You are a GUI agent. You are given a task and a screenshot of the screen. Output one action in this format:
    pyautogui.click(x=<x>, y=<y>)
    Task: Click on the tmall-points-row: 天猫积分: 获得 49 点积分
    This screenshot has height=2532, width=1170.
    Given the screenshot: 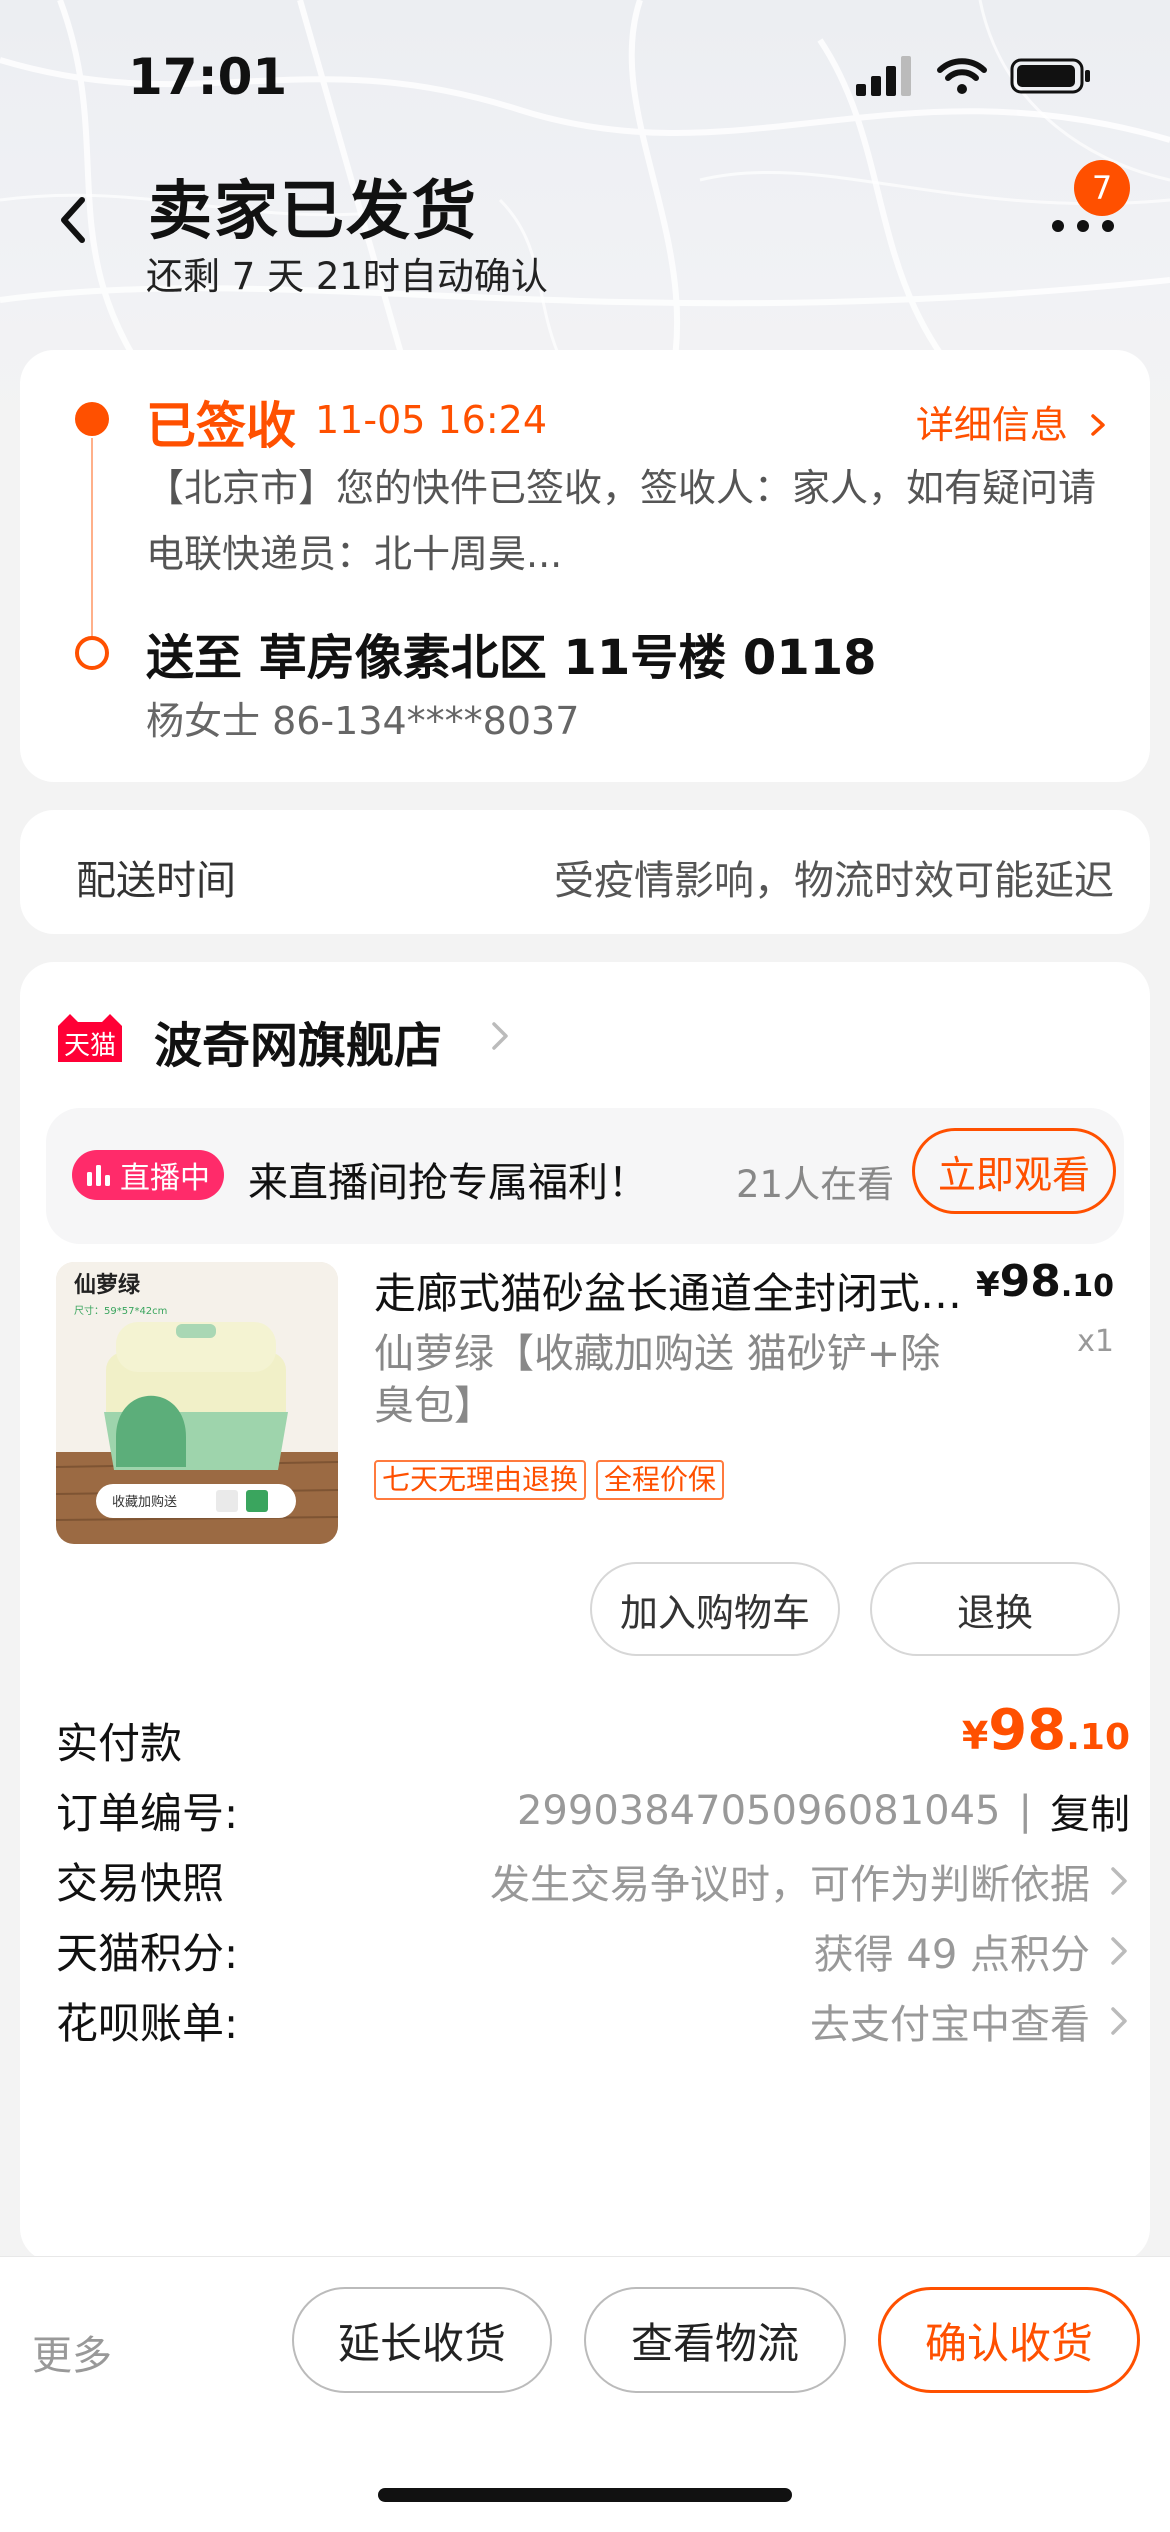 What is the action you would take?
    pyautogui.click(x=593, y=1948)
    